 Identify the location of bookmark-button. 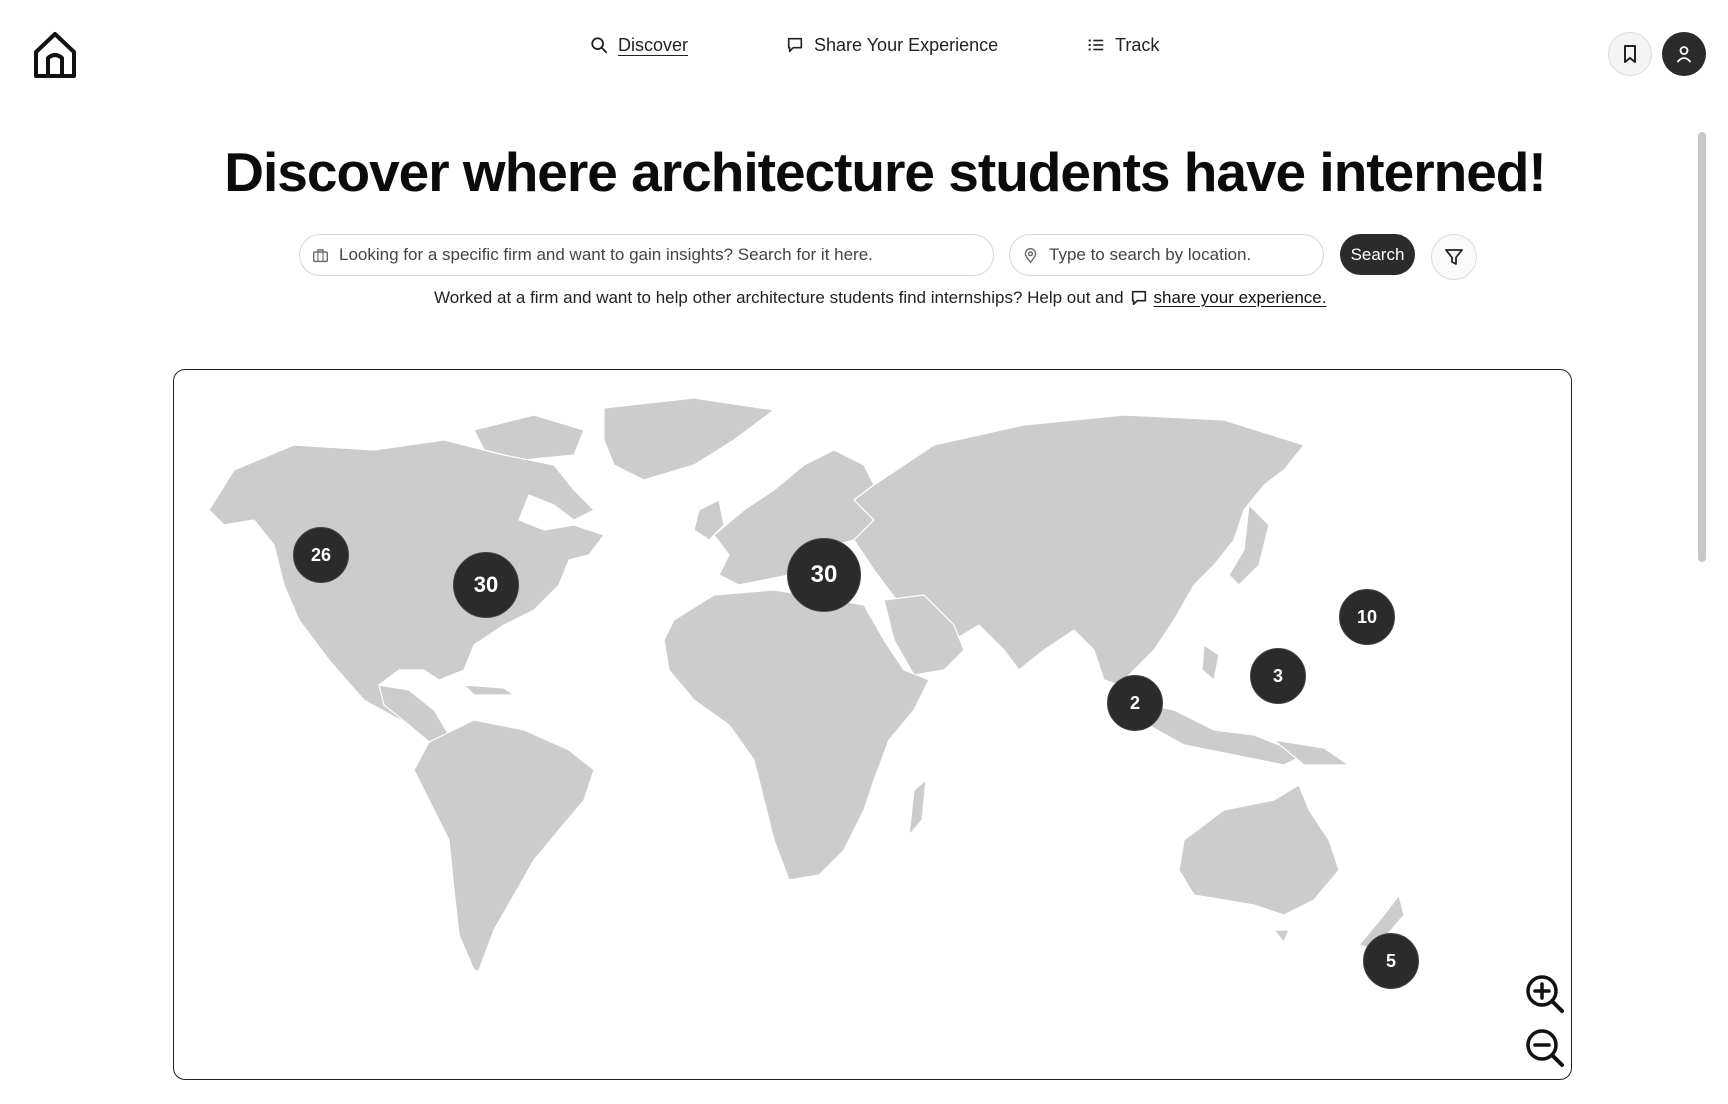
(1630, 54).